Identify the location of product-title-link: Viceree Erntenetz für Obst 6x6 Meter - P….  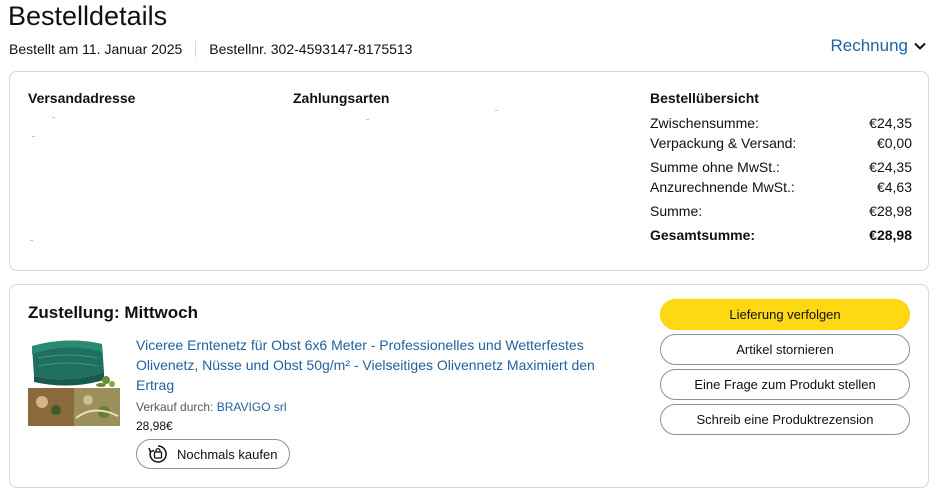
(381, 365).